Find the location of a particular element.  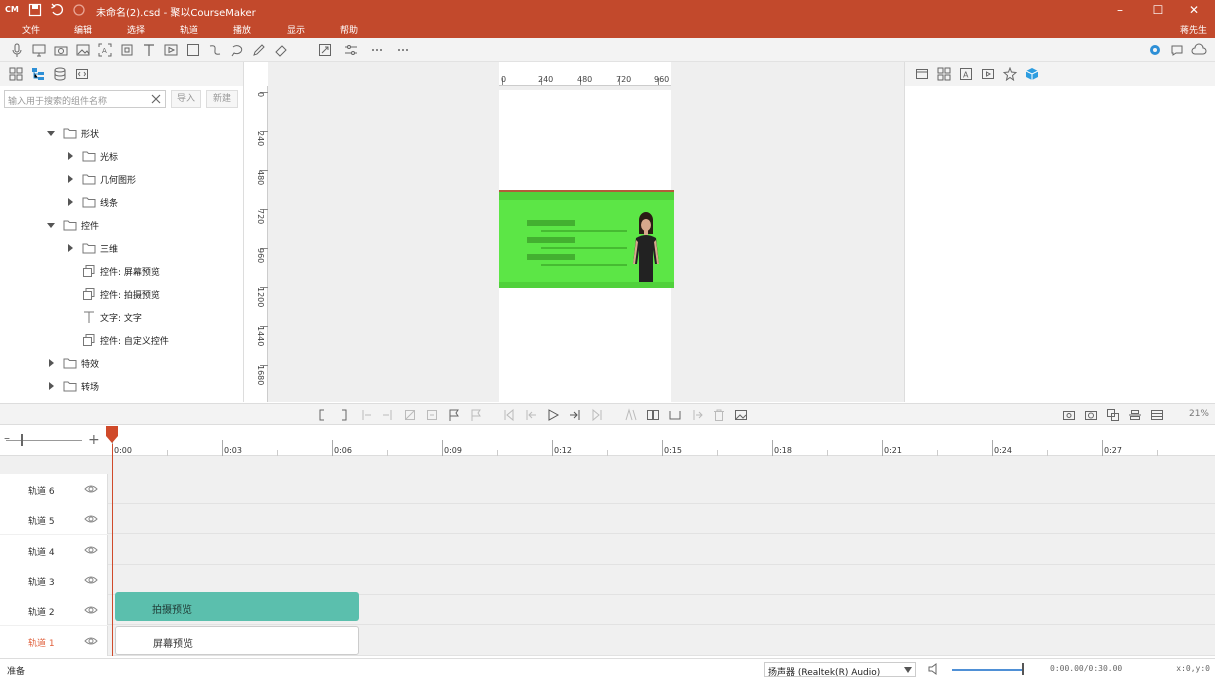

tree-item-text: 文字 is located at coordinates (121, 317).